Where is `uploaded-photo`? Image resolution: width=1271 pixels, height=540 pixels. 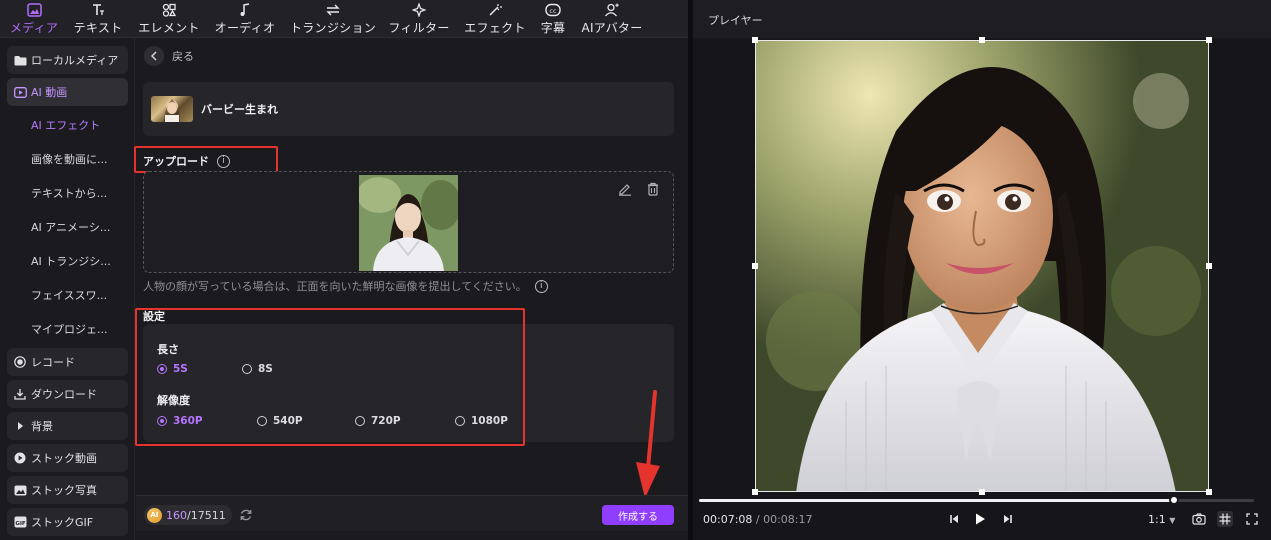
uploaded-photo is located at coordinates (408, 223).